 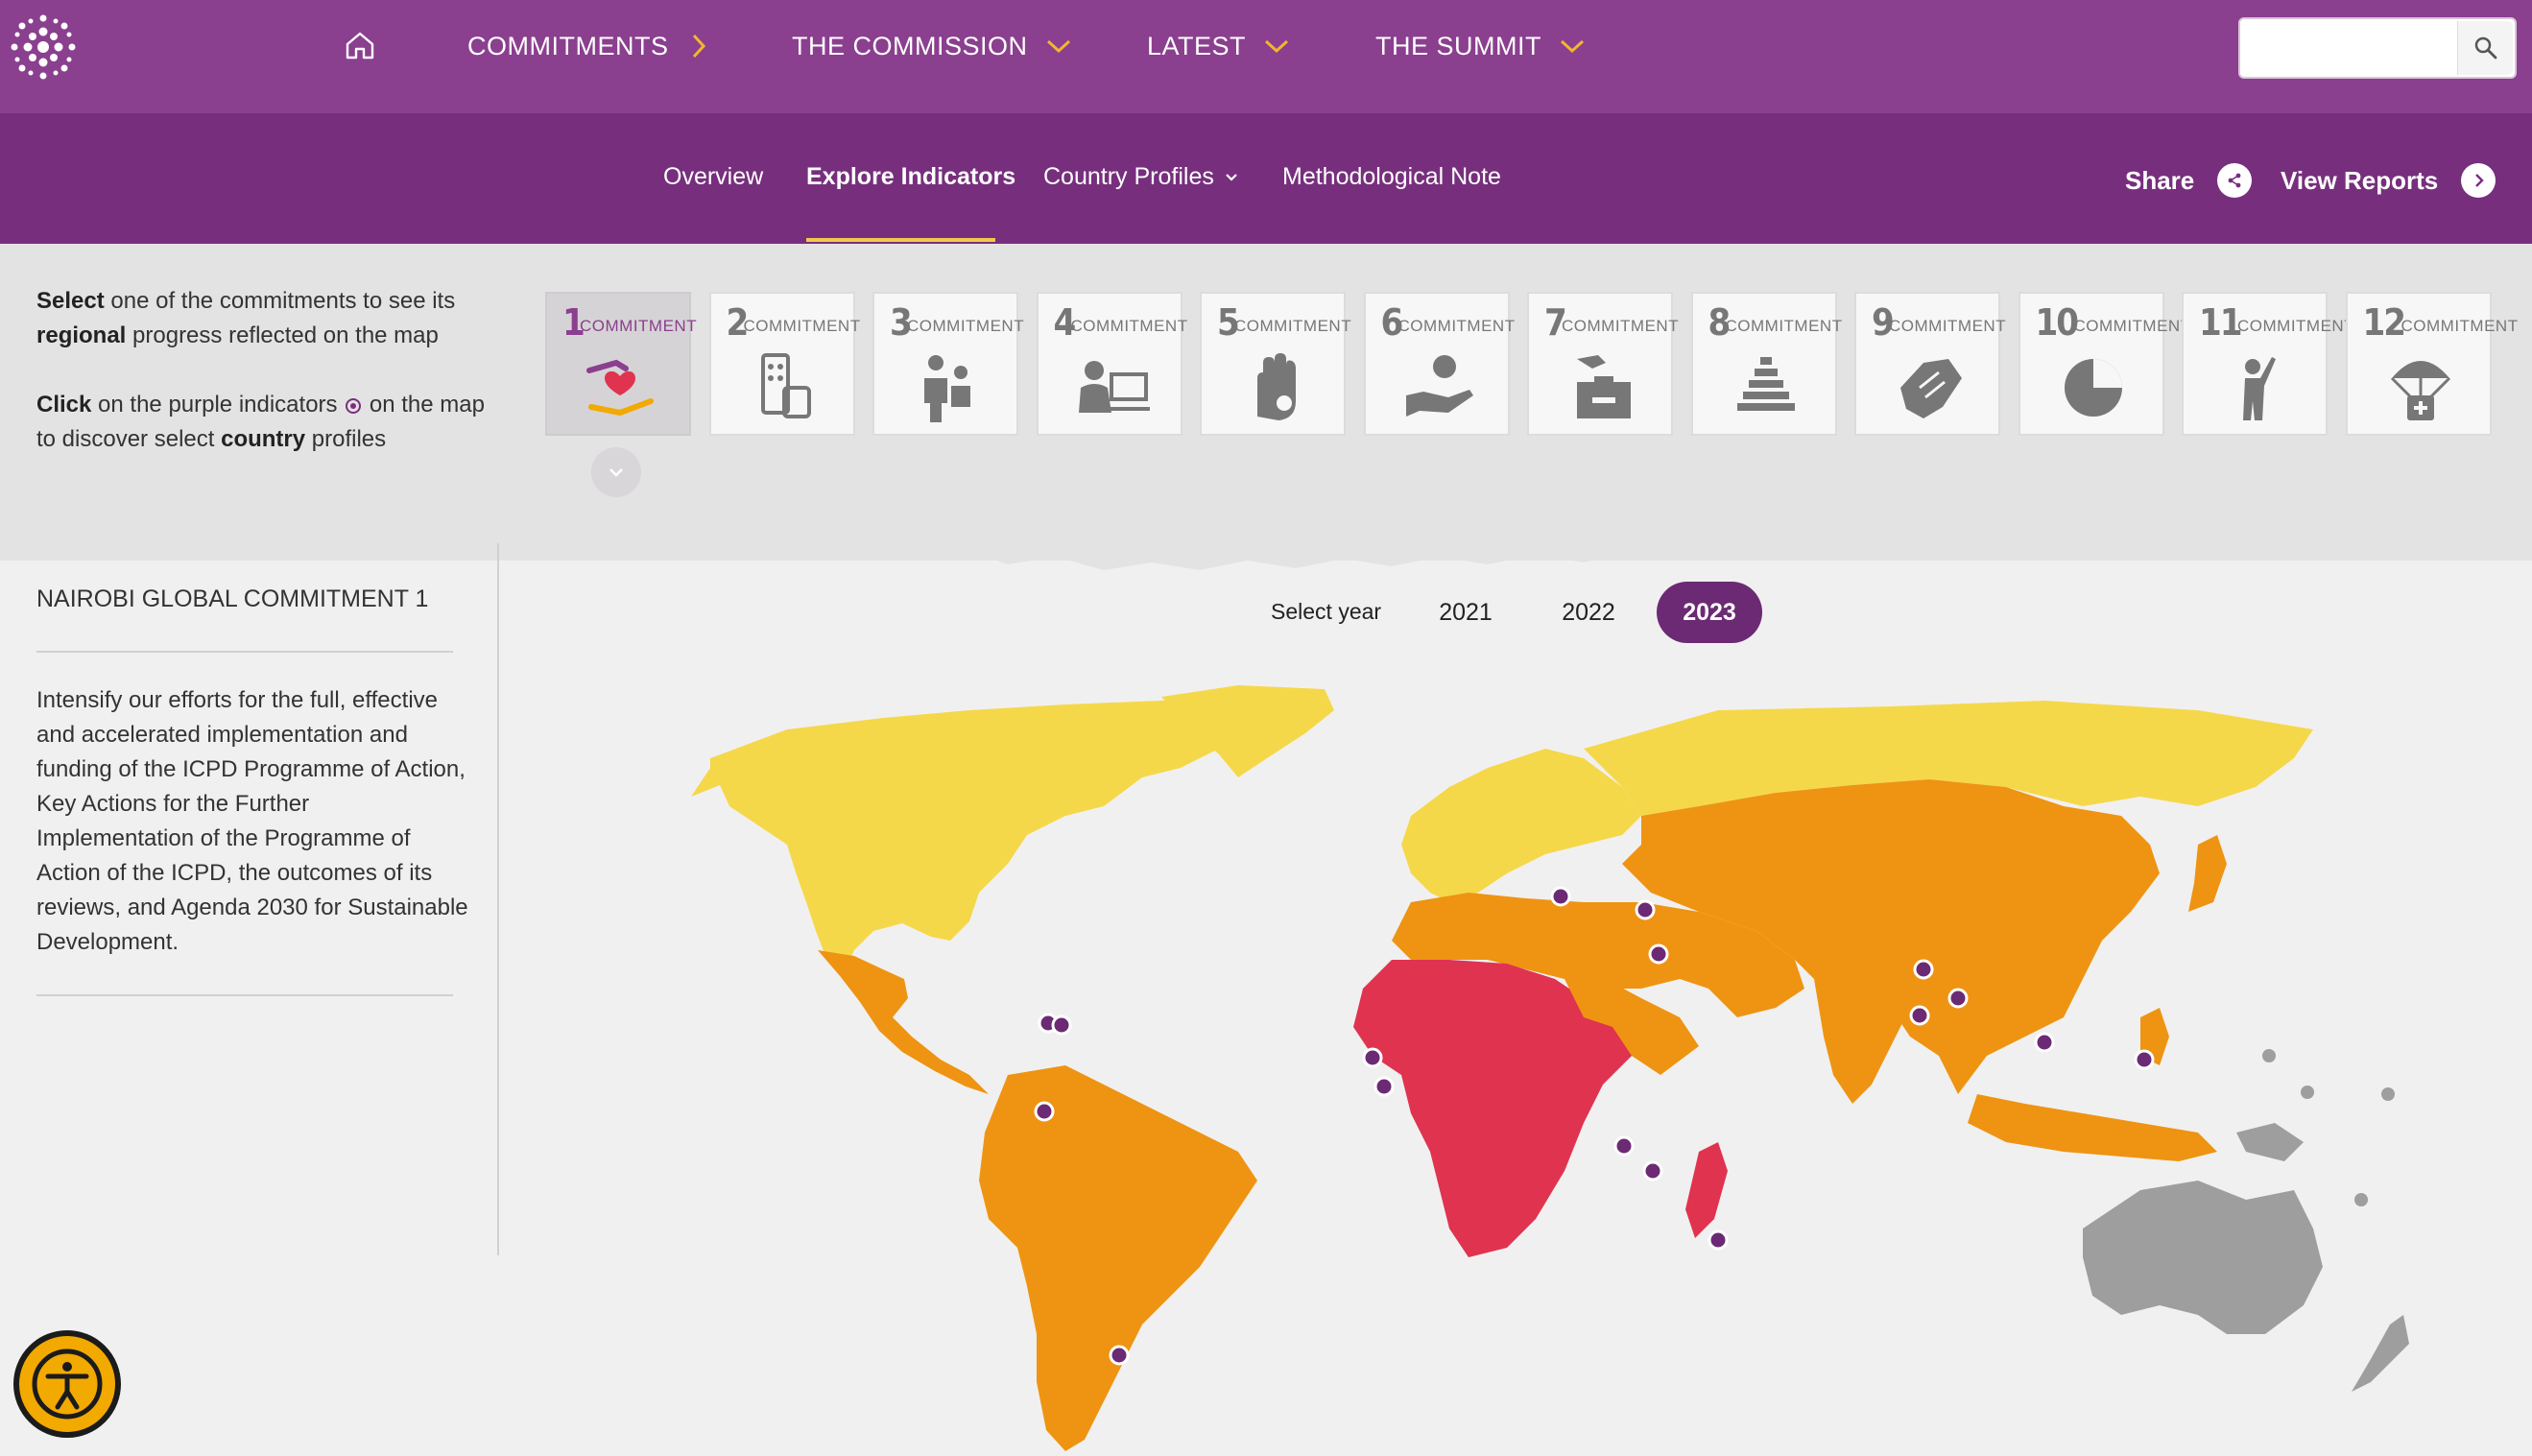 What do you see at coordinates (283, 335) in the screenshot?
I see `instruction-regional-text: progress reflected on the map` at bounding box center [283, 335].